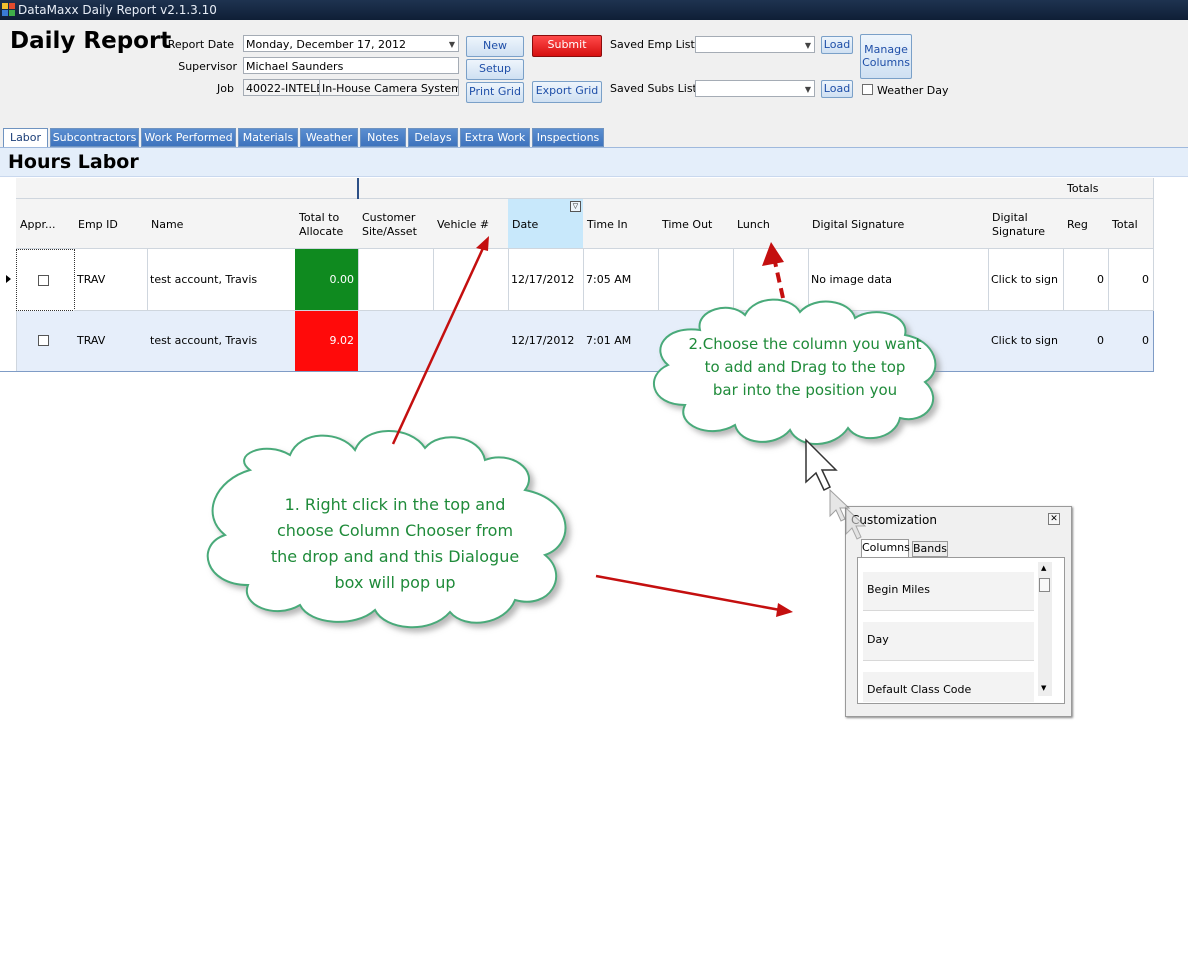 This screenshot has height=980, width=1188. I want to click on arrow-to-vehicle-column, so click(438, 345).